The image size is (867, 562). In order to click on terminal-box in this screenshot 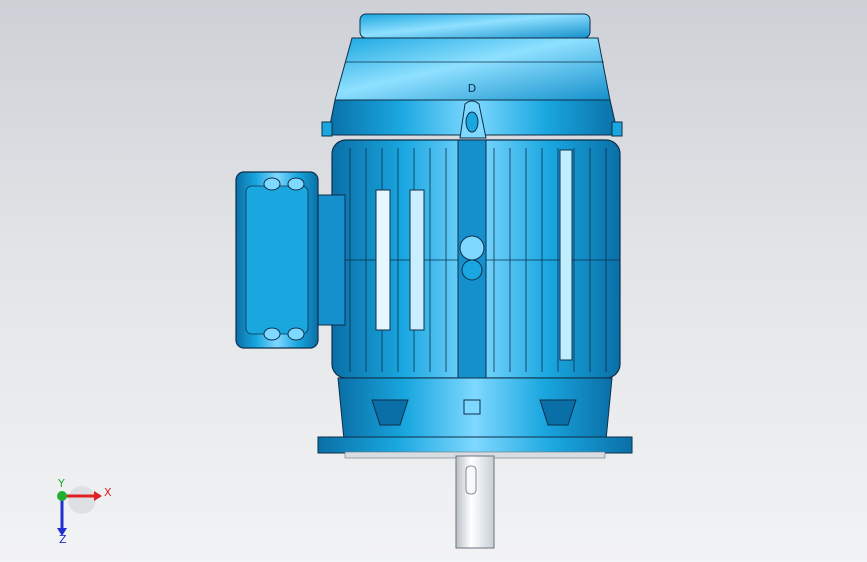, I will do `click(290, 260)`.